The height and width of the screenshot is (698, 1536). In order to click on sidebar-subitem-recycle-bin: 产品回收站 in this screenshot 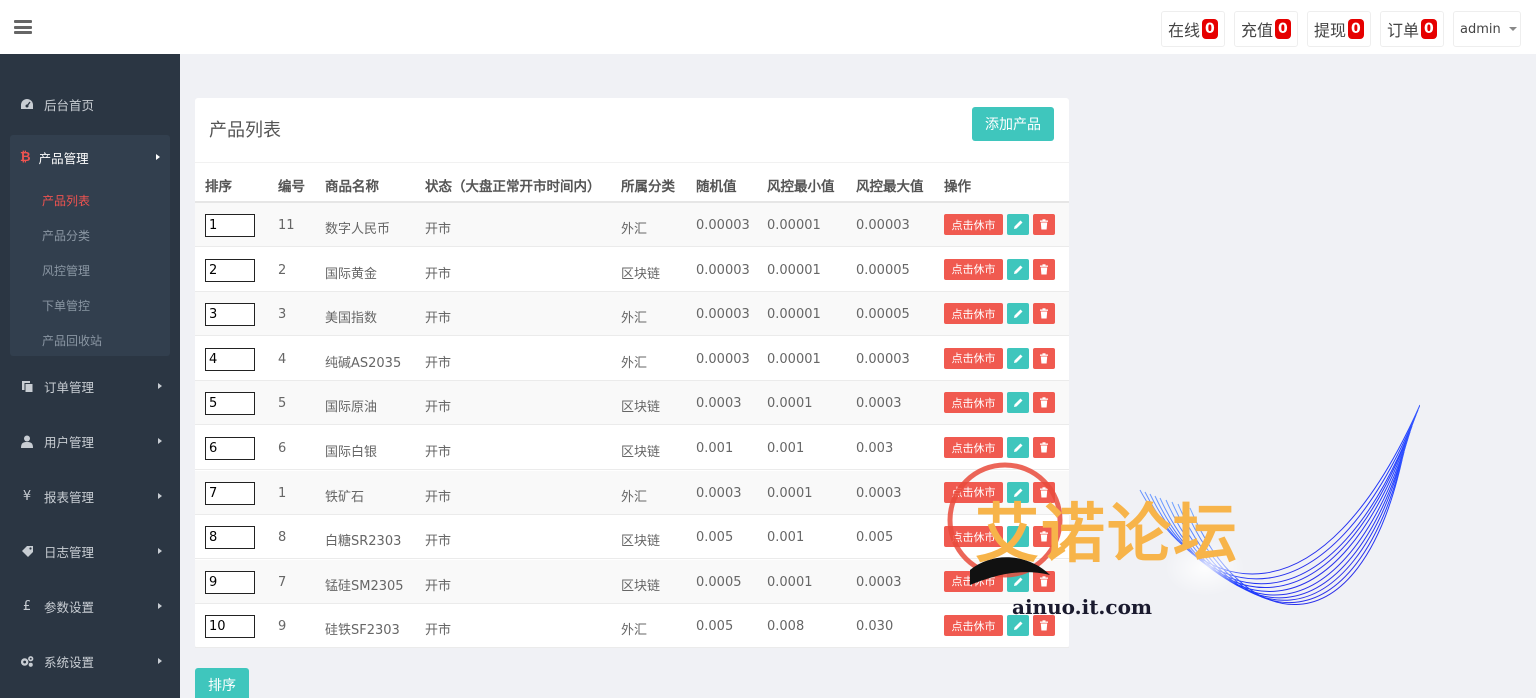, I will do `click(72, 340)`.